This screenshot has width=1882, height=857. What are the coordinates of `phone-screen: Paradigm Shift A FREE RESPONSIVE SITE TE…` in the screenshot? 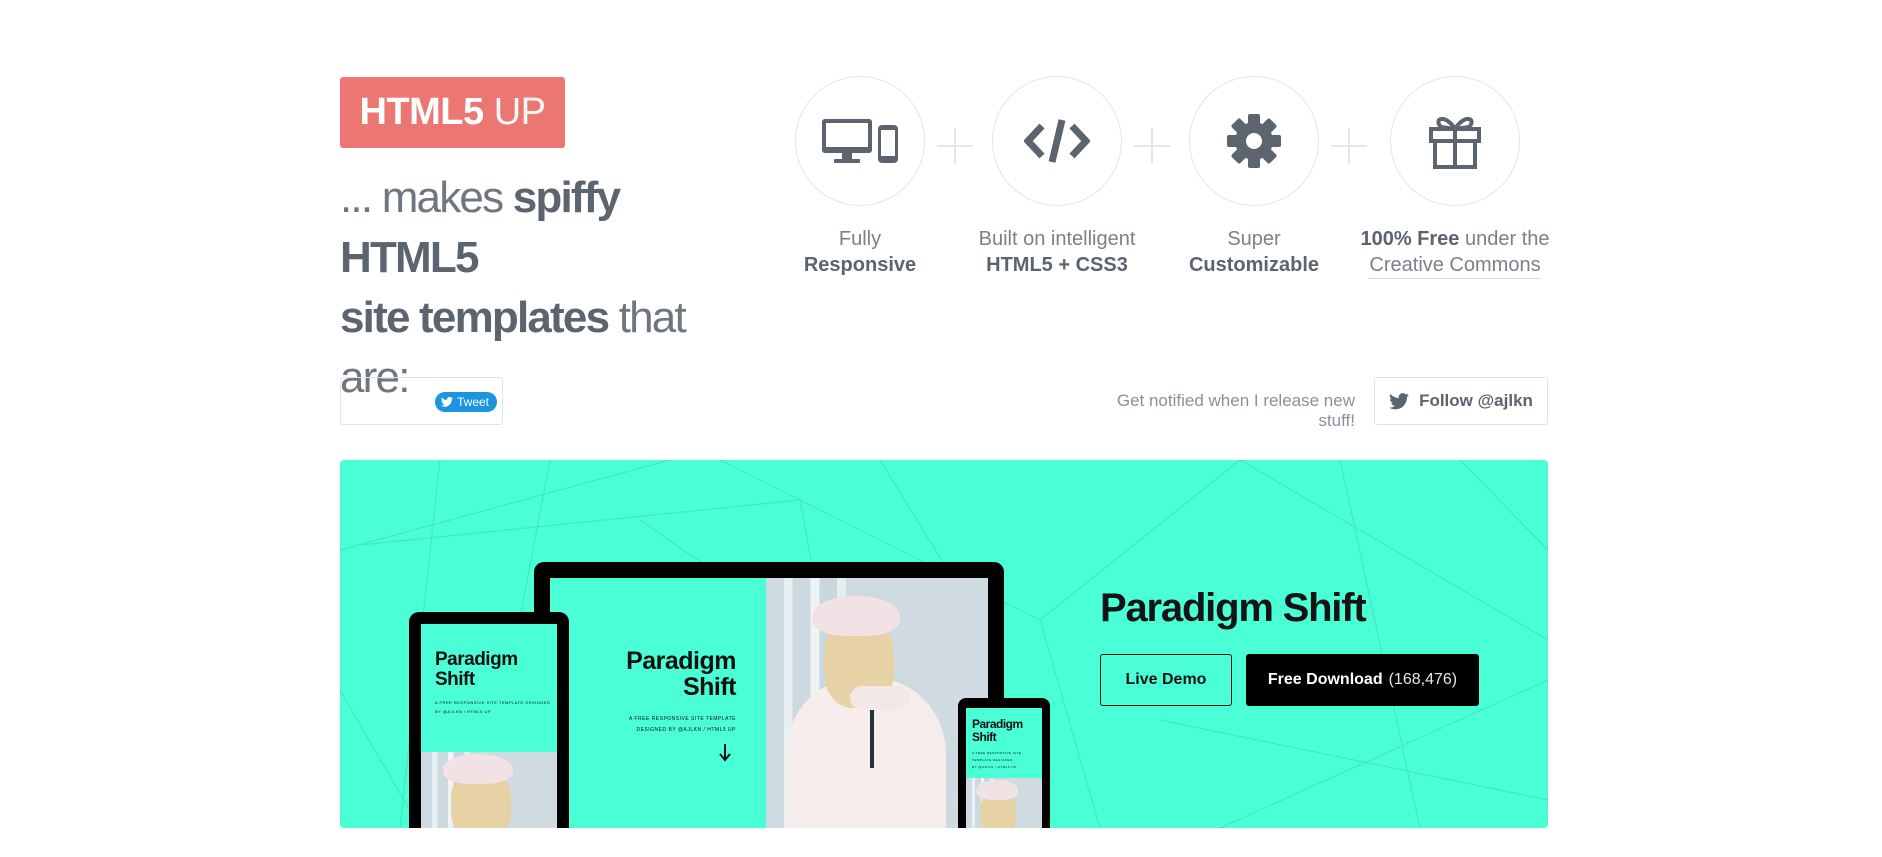 It's located at (1004, 768).